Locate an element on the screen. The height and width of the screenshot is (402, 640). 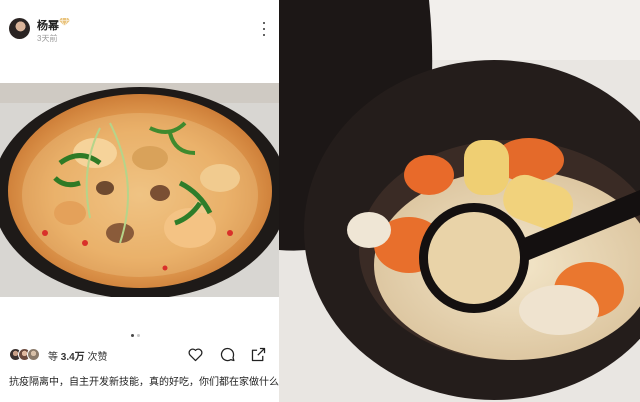
carousel-indicator is located at coordinates (139, 336).